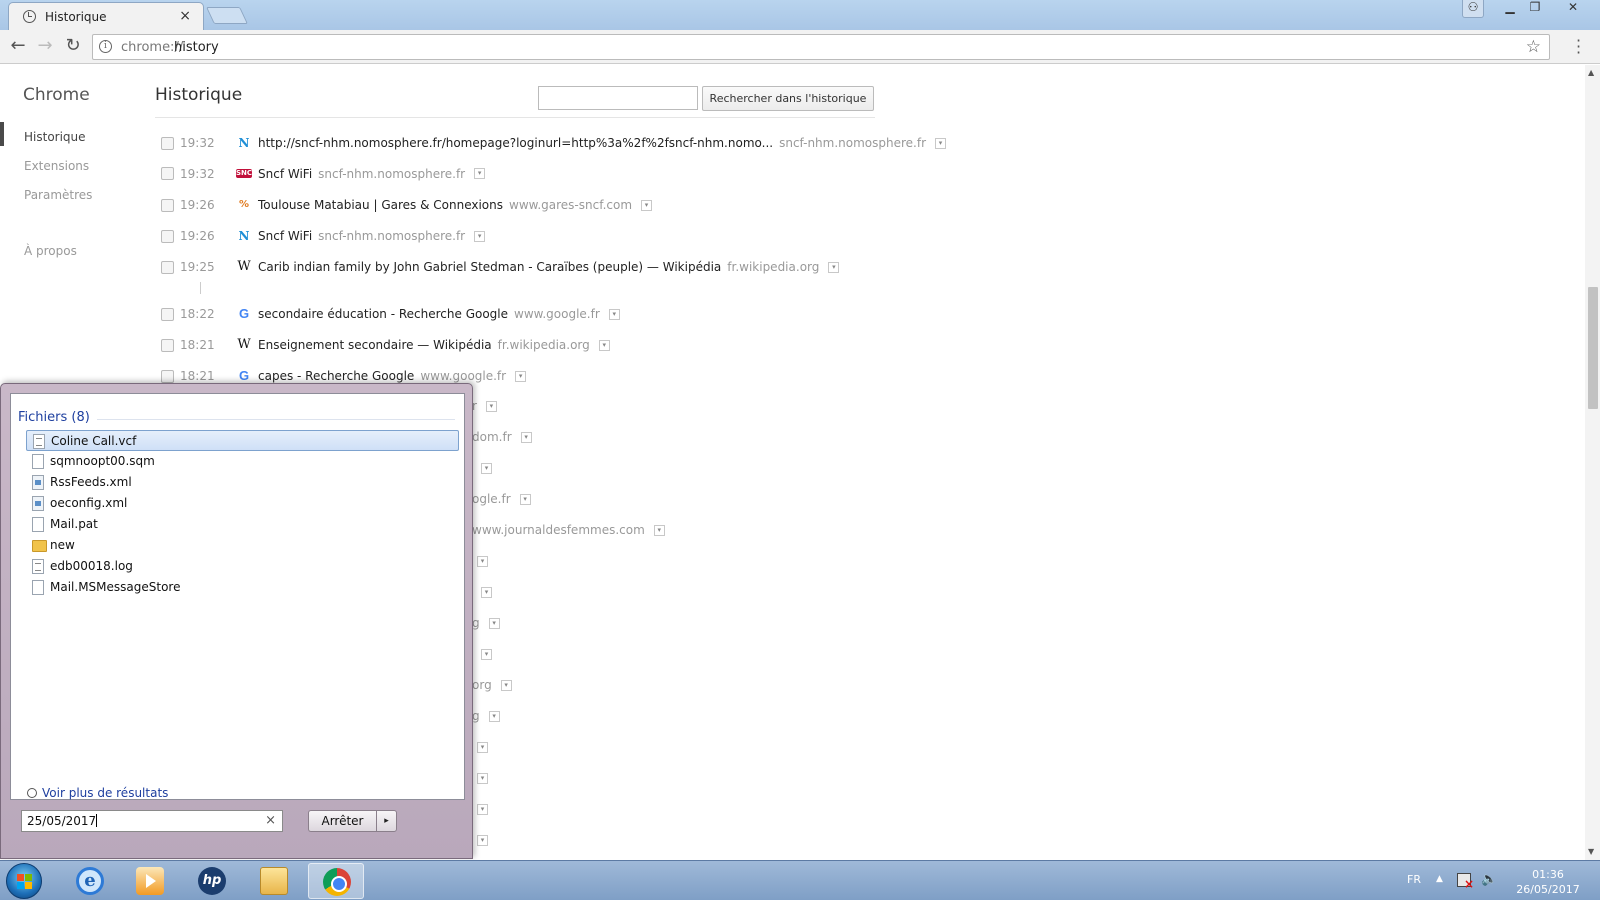 Image resolution: width=1600 pixels, height=900 pixels. What do you see at coordinates (1578, 47) in the screenshot?
I see `chrome-menu-icon: · · ·` at bounding box center [1578, 47].